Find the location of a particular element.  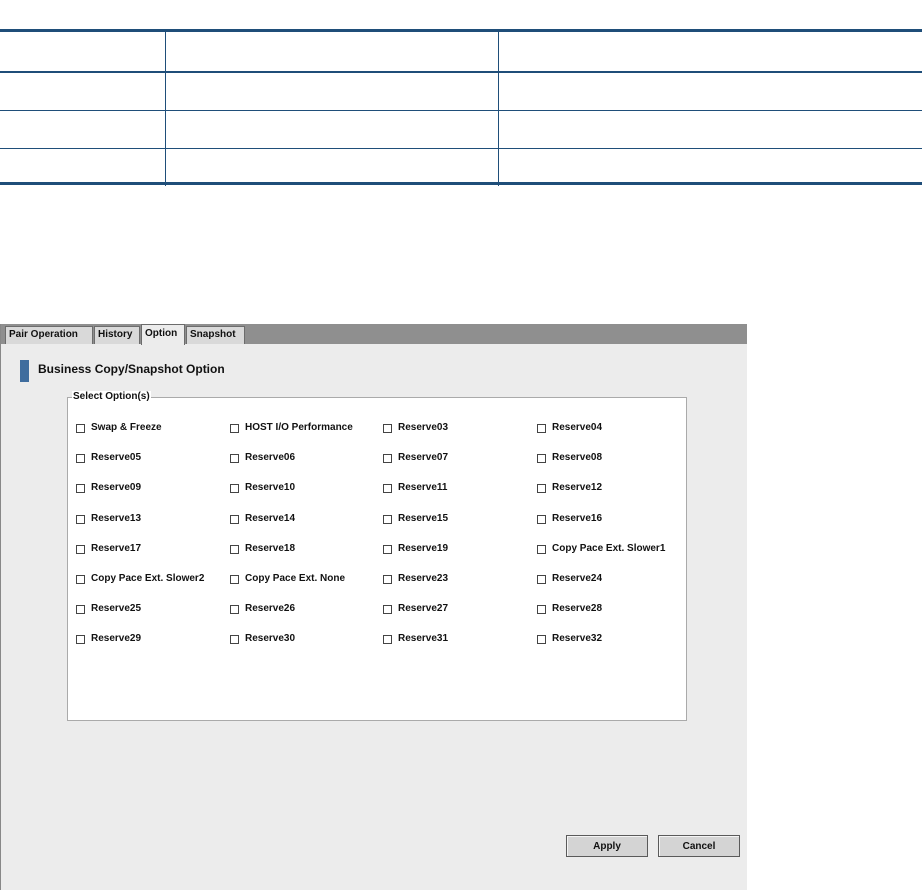

option-checkbox: Reserve06 is located at coordinates (262, 458).